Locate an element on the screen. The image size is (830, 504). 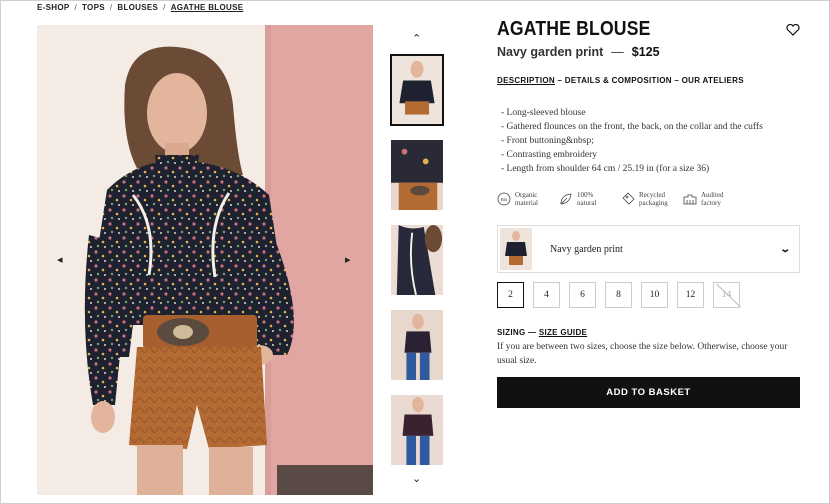
breadcrumb: E-SHOP / TOPS / BLOUSES / AGATHE BLOUSE is located at coordinates (140, 7).